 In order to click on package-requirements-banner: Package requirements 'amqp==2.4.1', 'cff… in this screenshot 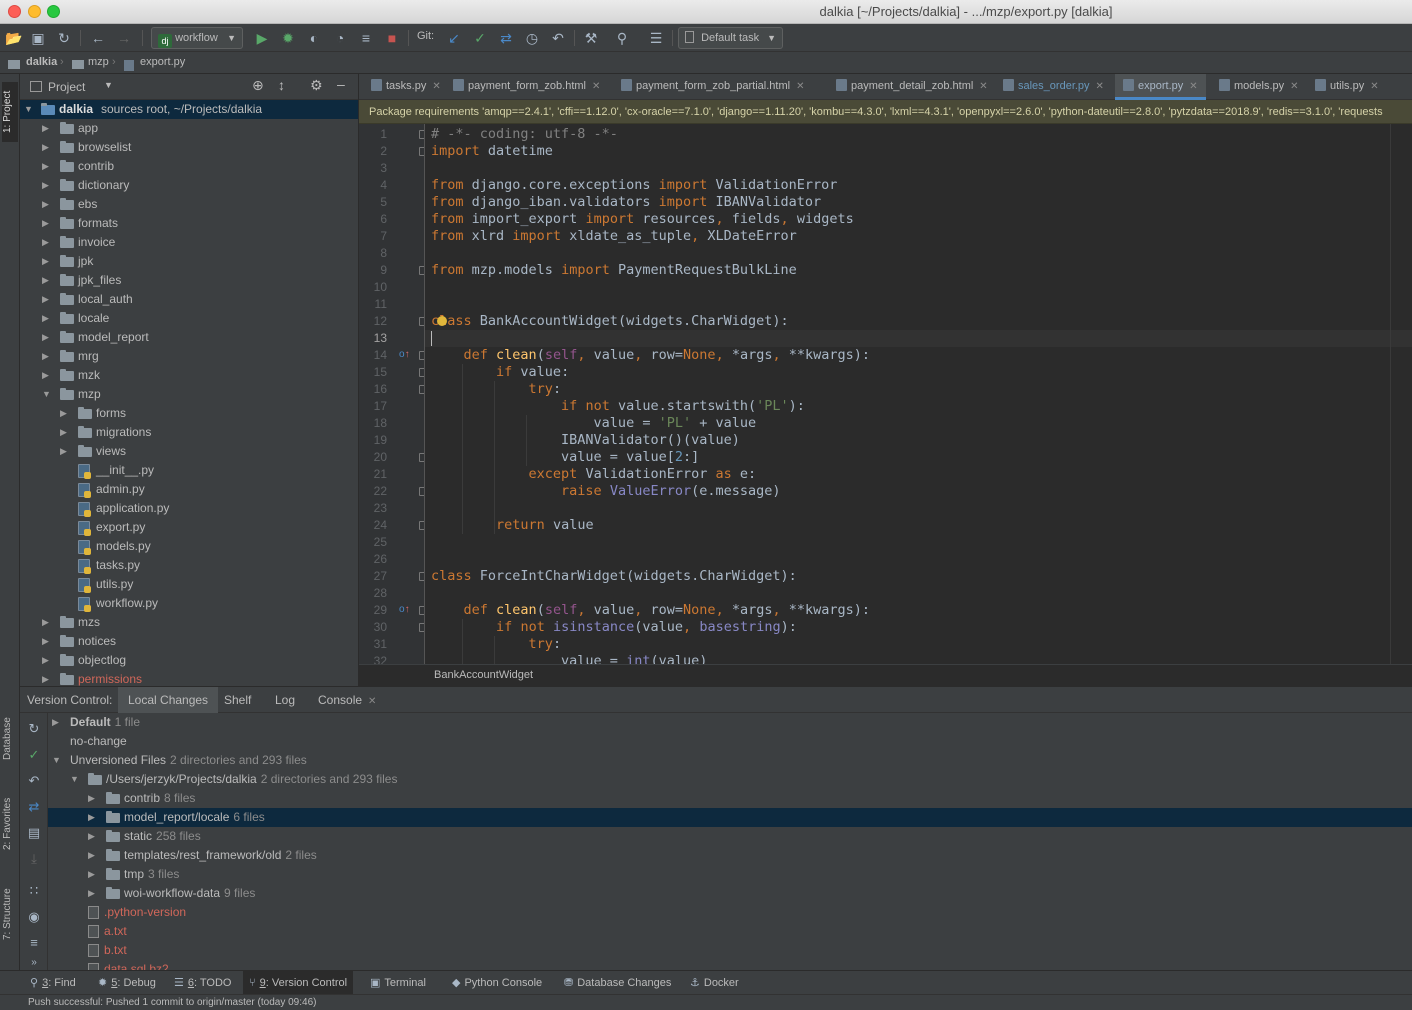, I will do `click(885, 112)`.